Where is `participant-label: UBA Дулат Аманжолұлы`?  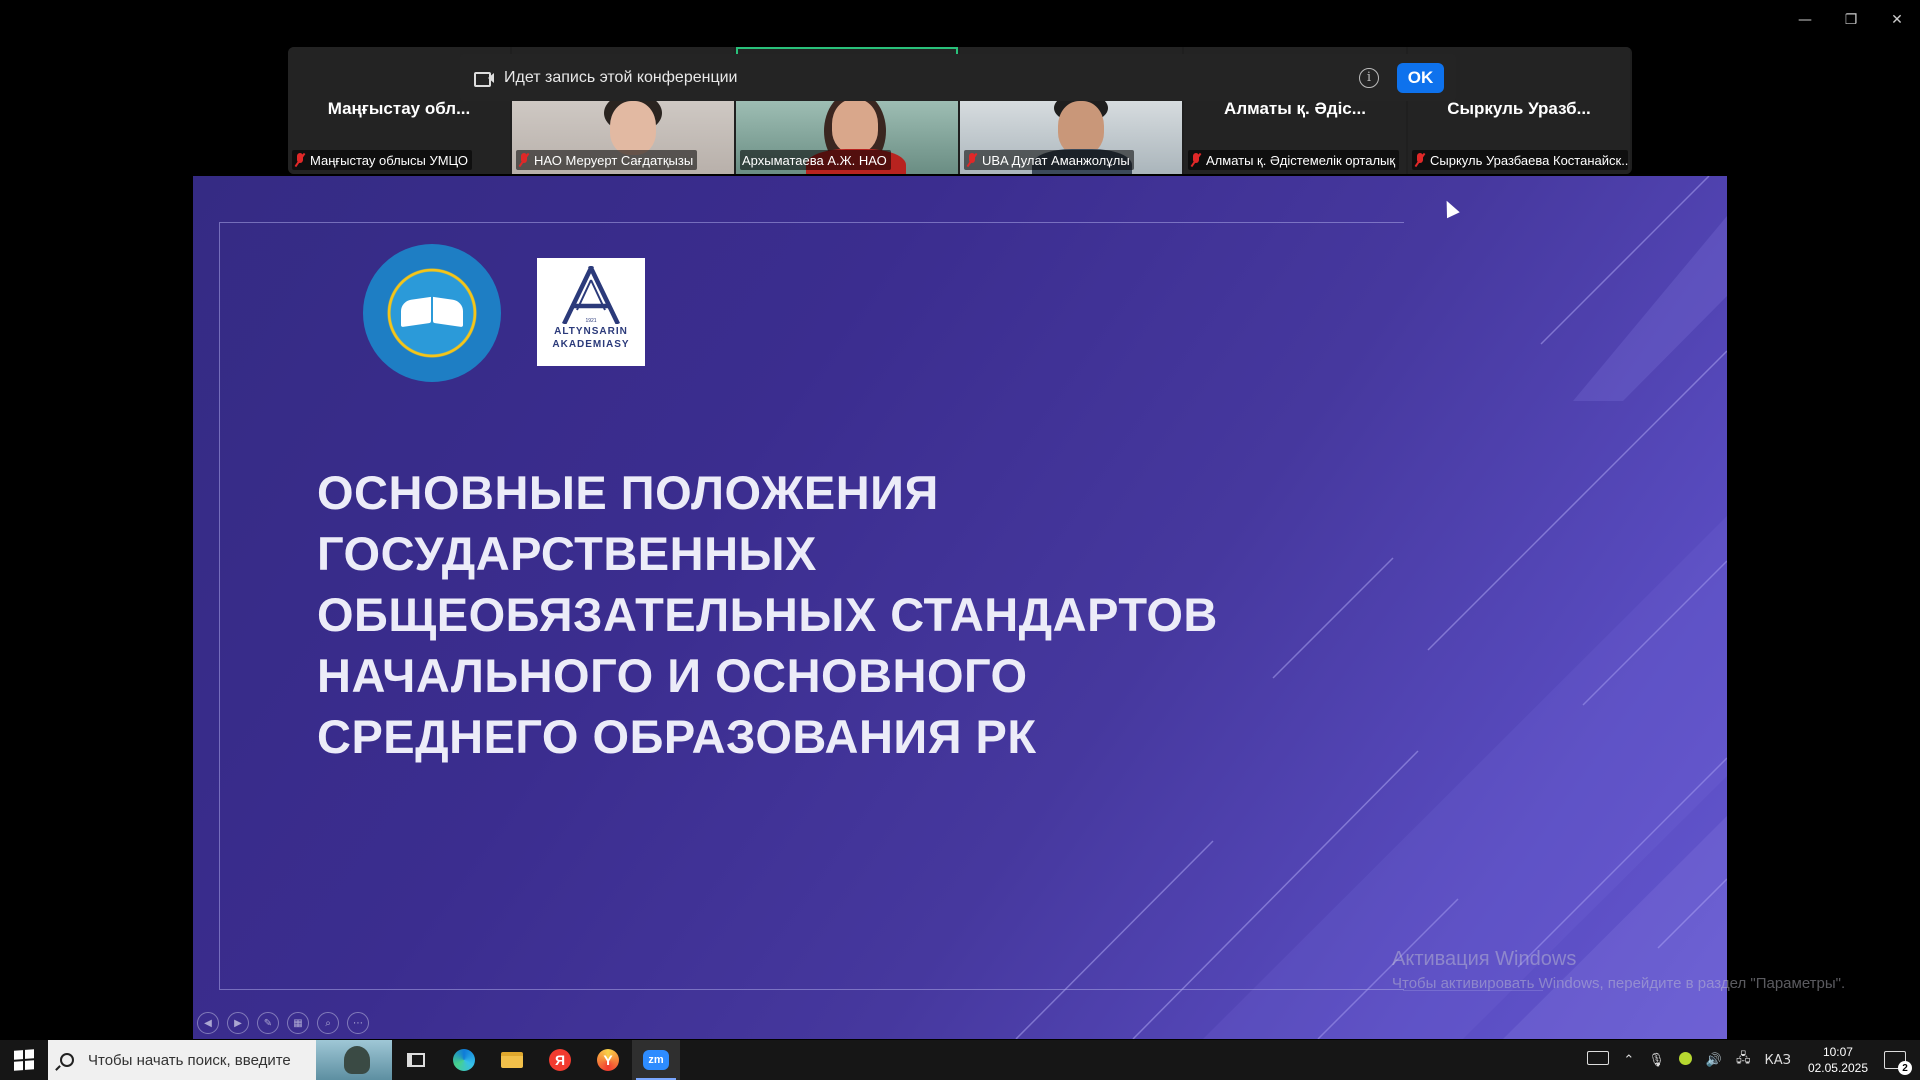
participant-label: UBA Дулат Аманжолұлы is located at coordinates (1049, 160).